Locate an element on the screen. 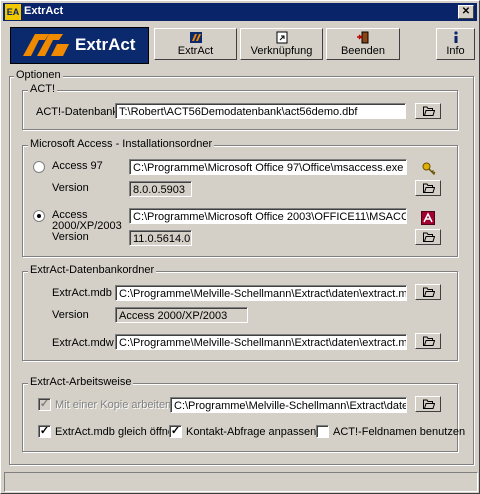 Image resolution: width=480 pixels, height=494 pixels. extract-button: ExtrAct is located at coordinates (195, 44).